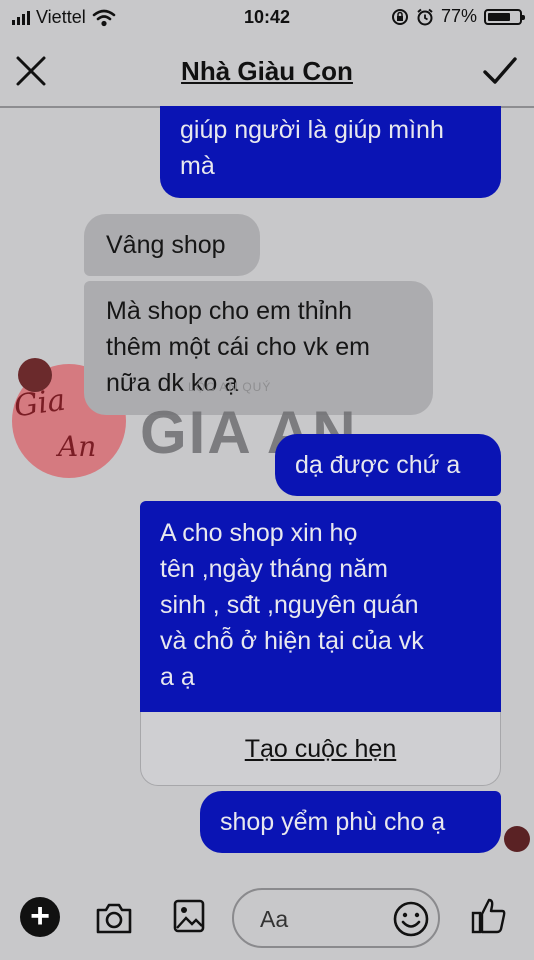  I want to click on battery-icon, so click(504, 16).